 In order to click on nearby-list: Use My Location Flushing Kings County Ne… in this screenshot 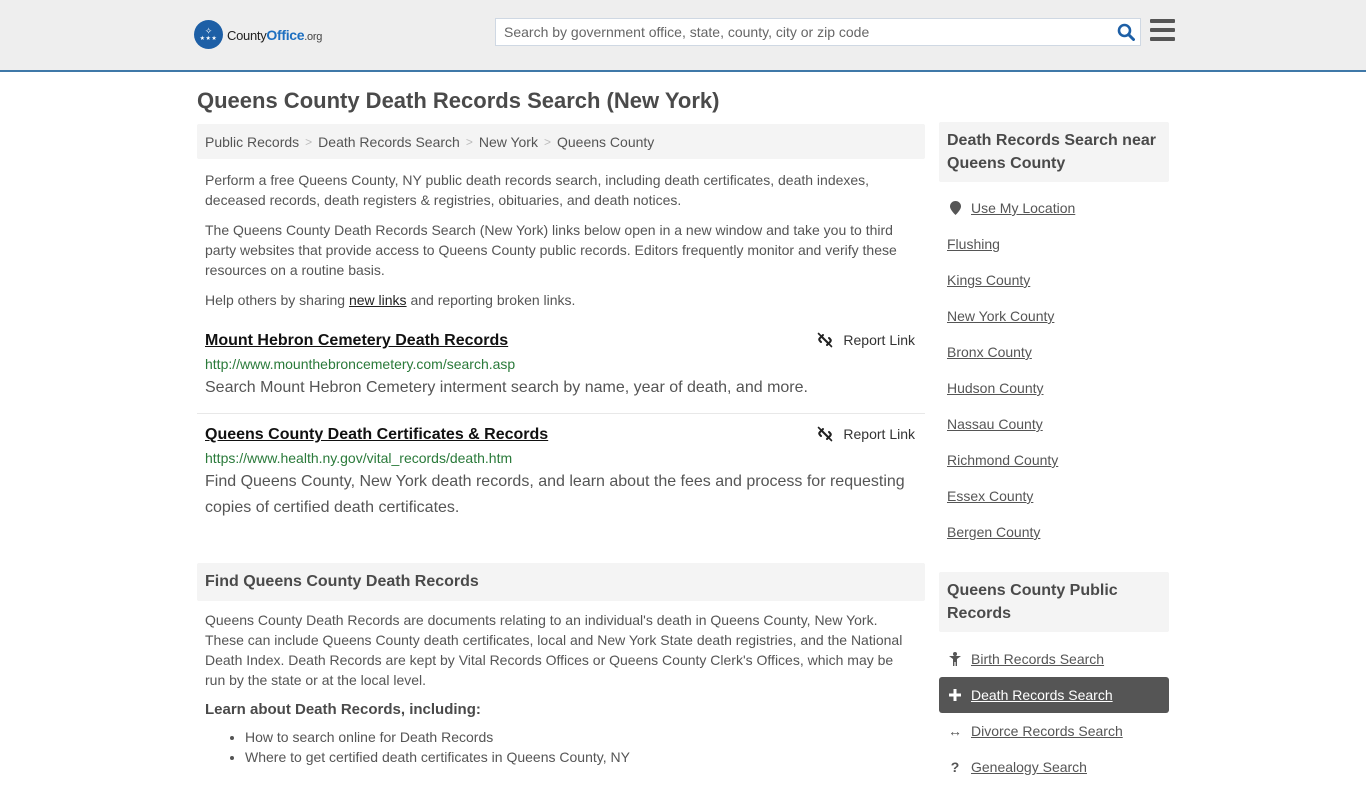, I will do `click(1054, 370)`.